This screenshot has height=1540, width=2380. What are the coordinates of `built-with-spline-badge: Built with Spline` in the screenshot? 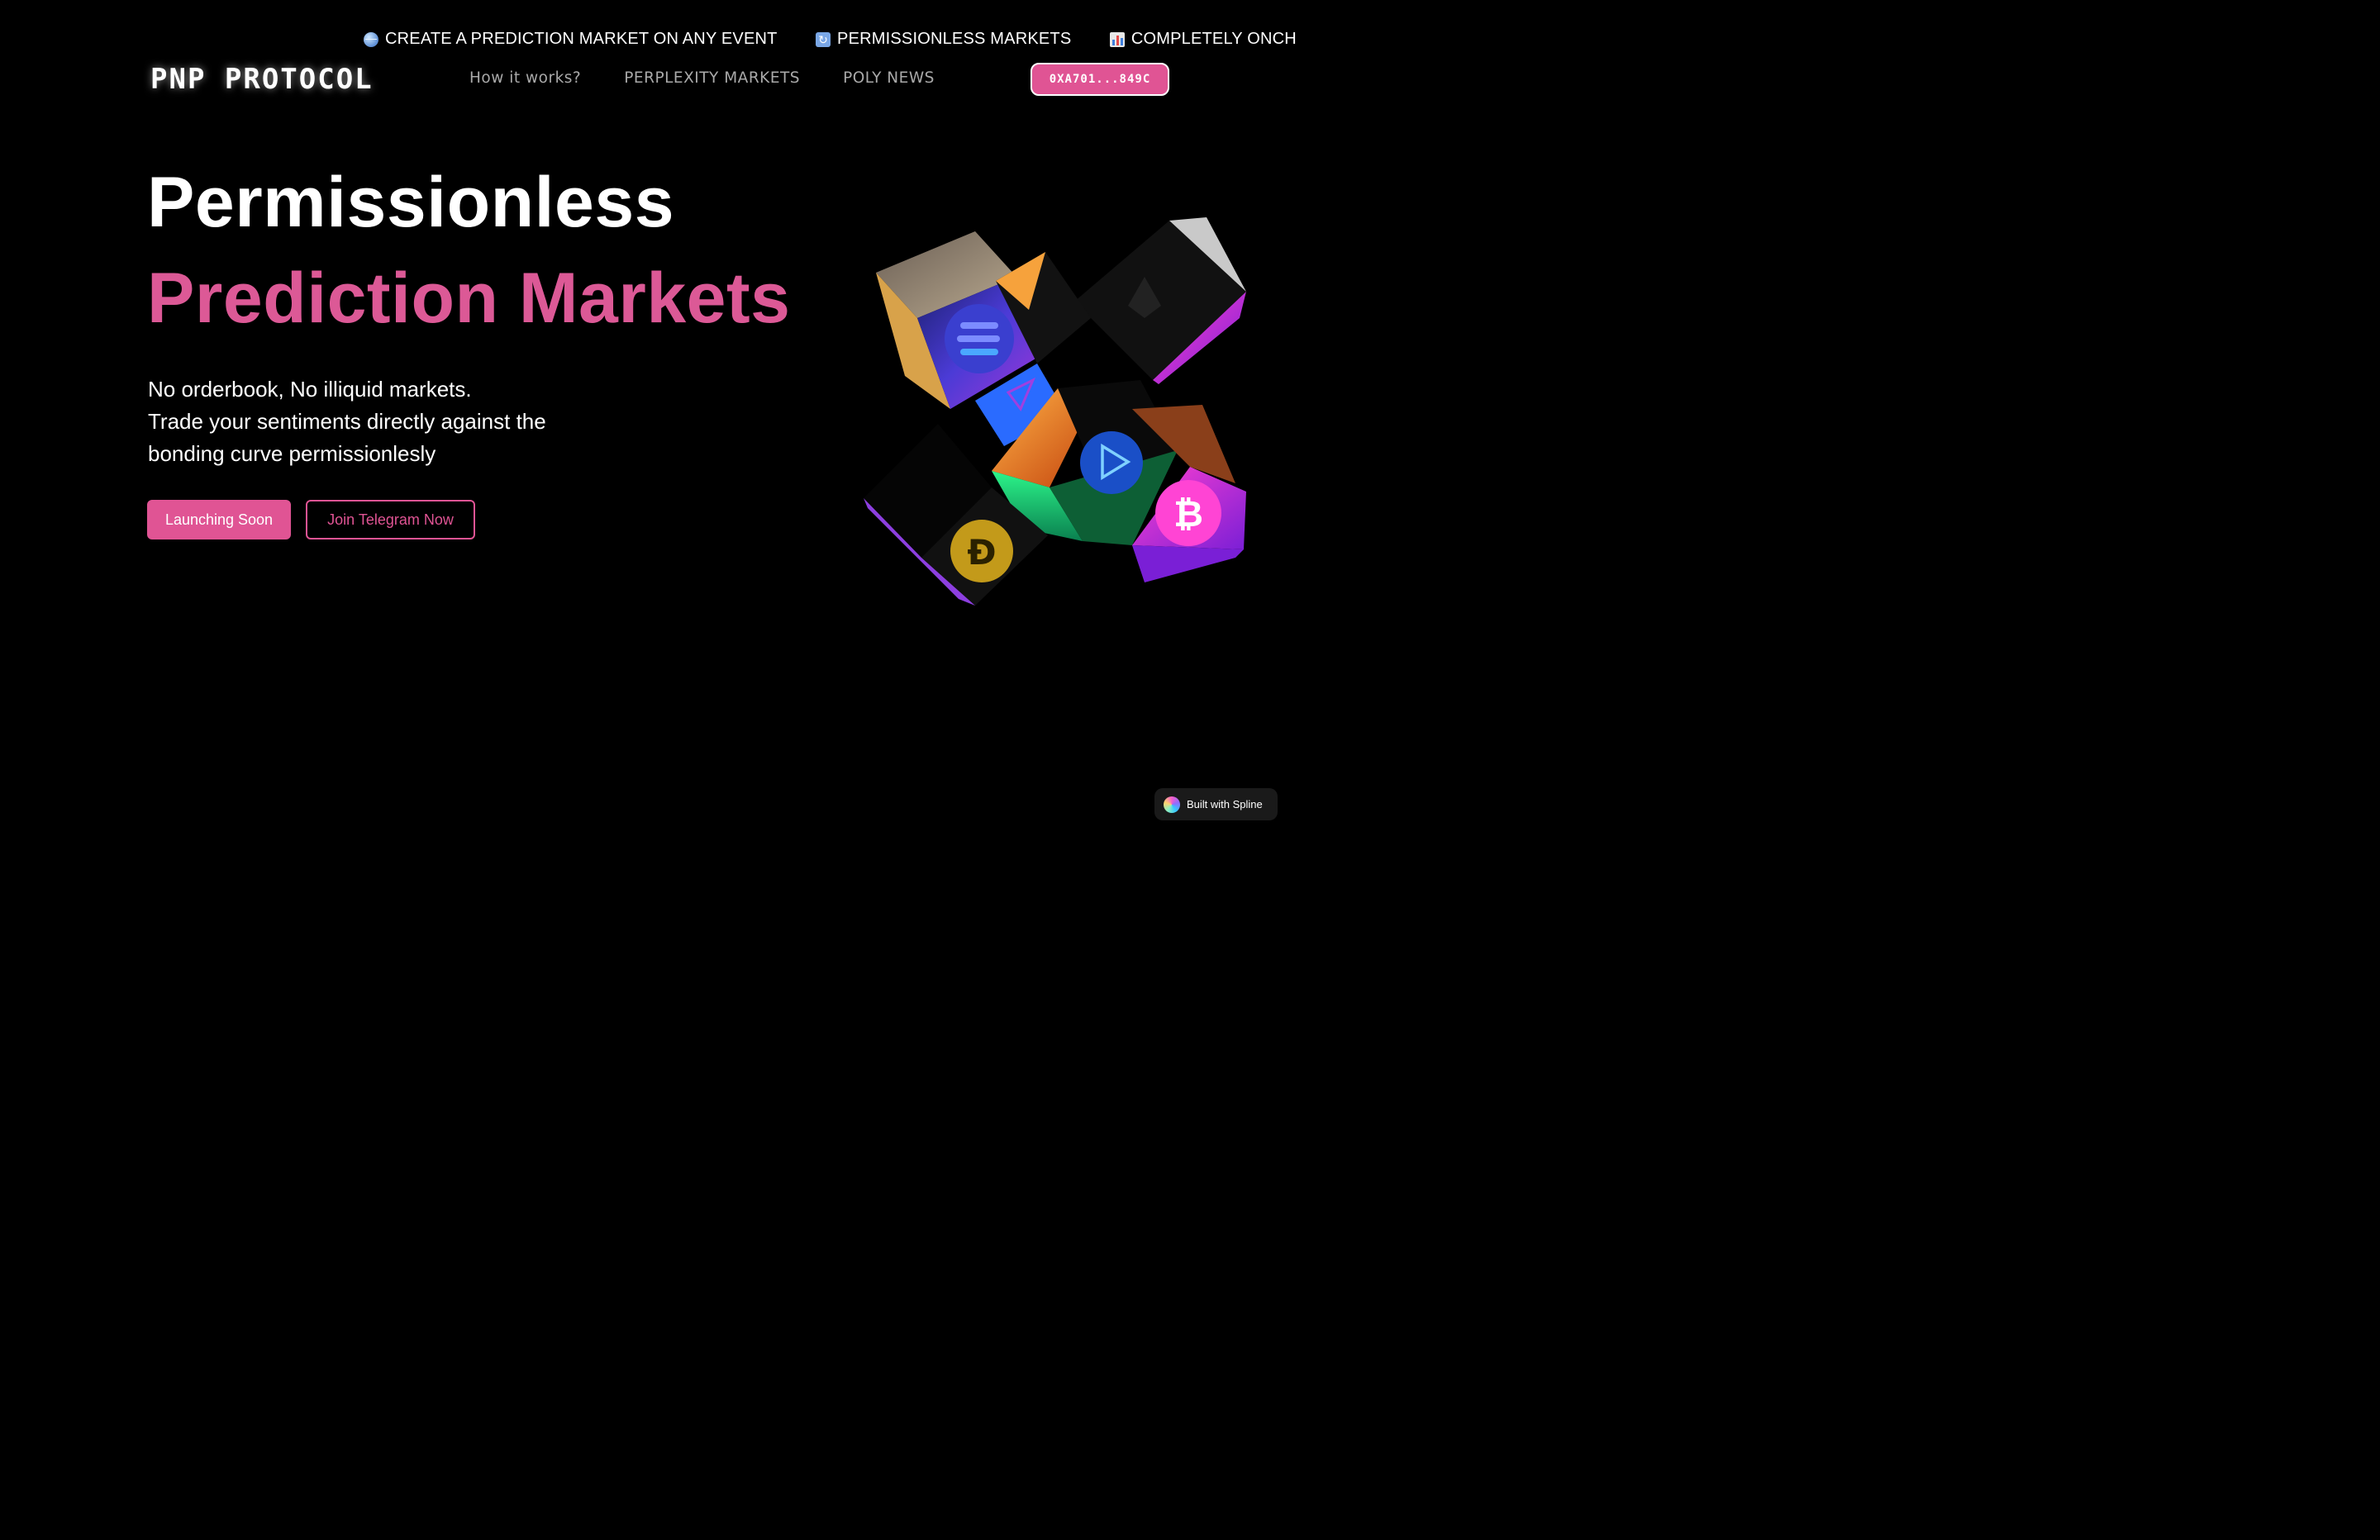 It's located at (1216, 804).